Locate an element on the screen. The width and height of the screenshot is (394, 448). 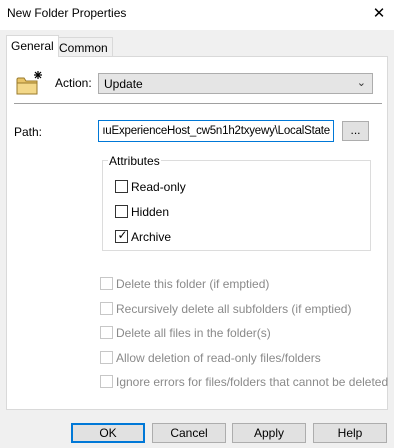
action-select: Update ⌄ is located at coordinates (235, 83).